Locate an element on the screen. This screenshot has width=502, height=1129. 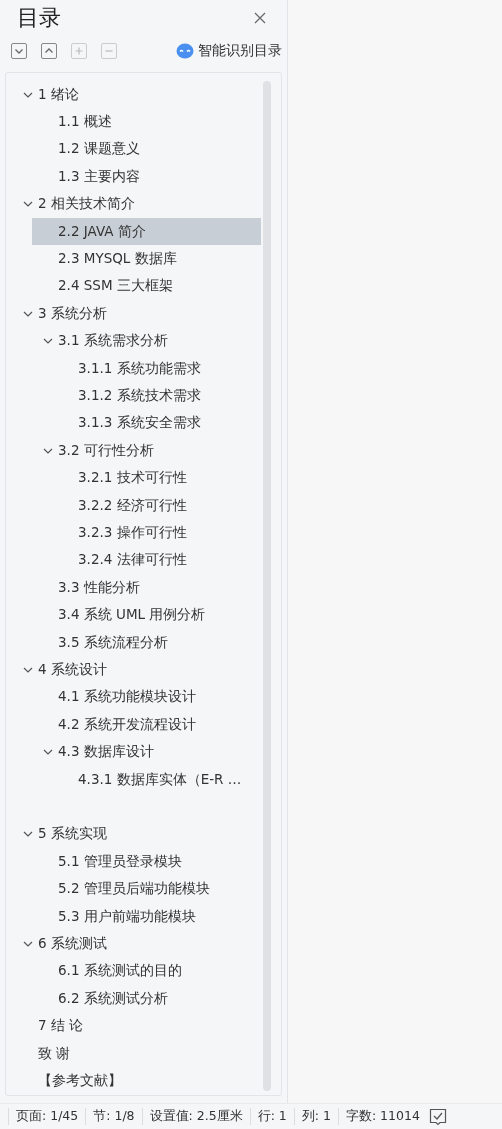
outline-item: 3 系统分析 is located at coordinates (136, 314).